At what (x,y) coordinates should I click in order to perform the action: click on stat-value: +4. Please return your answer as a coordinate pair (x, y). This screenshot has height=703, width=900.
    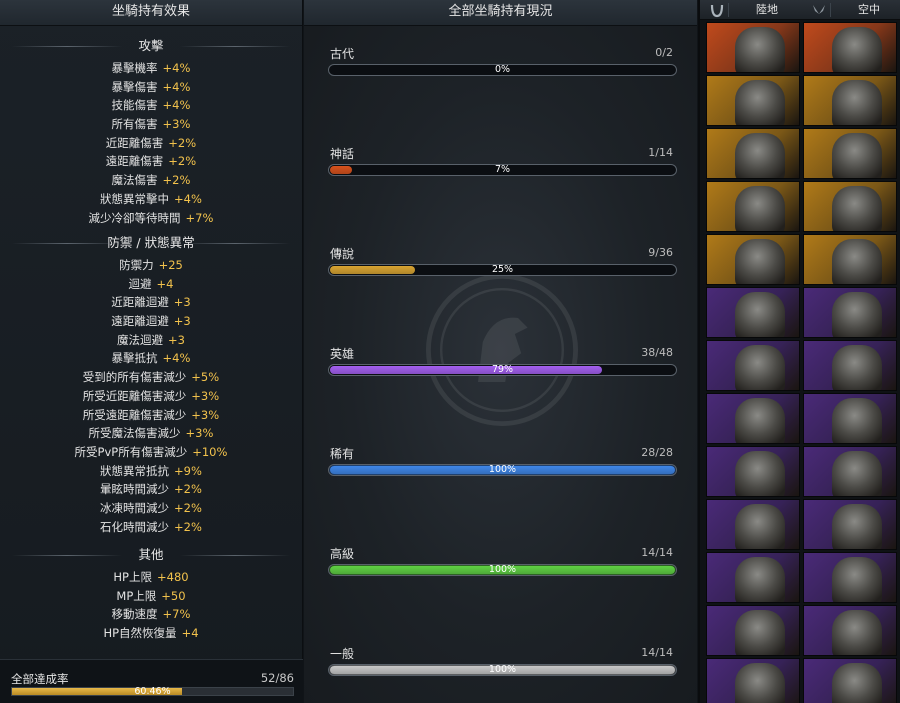
    Looking at the image, I should click on (165, 283).